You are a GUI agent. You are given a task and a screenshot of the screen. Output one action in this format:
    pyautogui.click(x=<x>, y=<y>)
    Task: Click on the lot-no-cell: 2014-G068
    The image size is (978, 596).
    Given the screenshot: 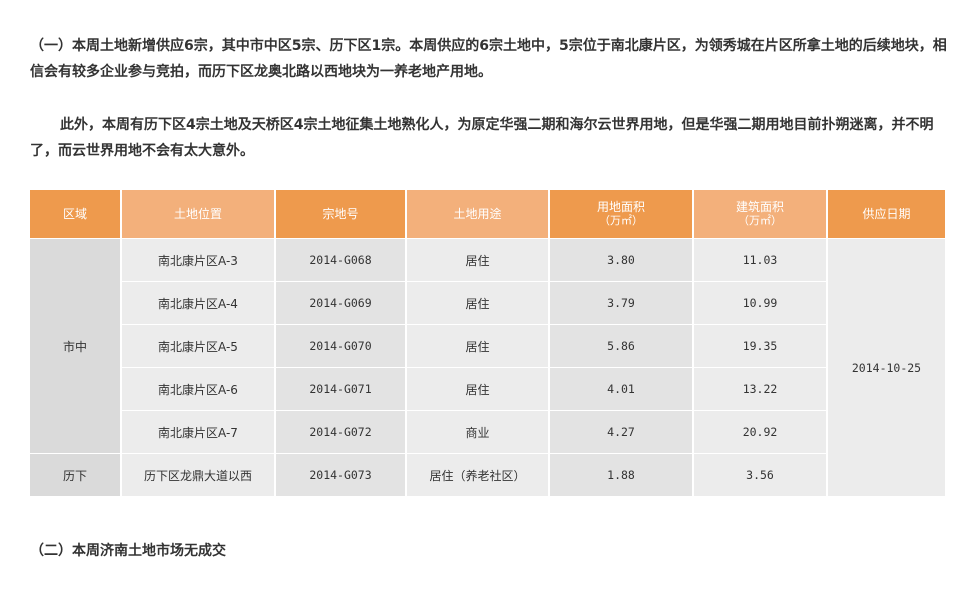 What is the action you would take?
    pyautogui.click(x=341, y=260)
    